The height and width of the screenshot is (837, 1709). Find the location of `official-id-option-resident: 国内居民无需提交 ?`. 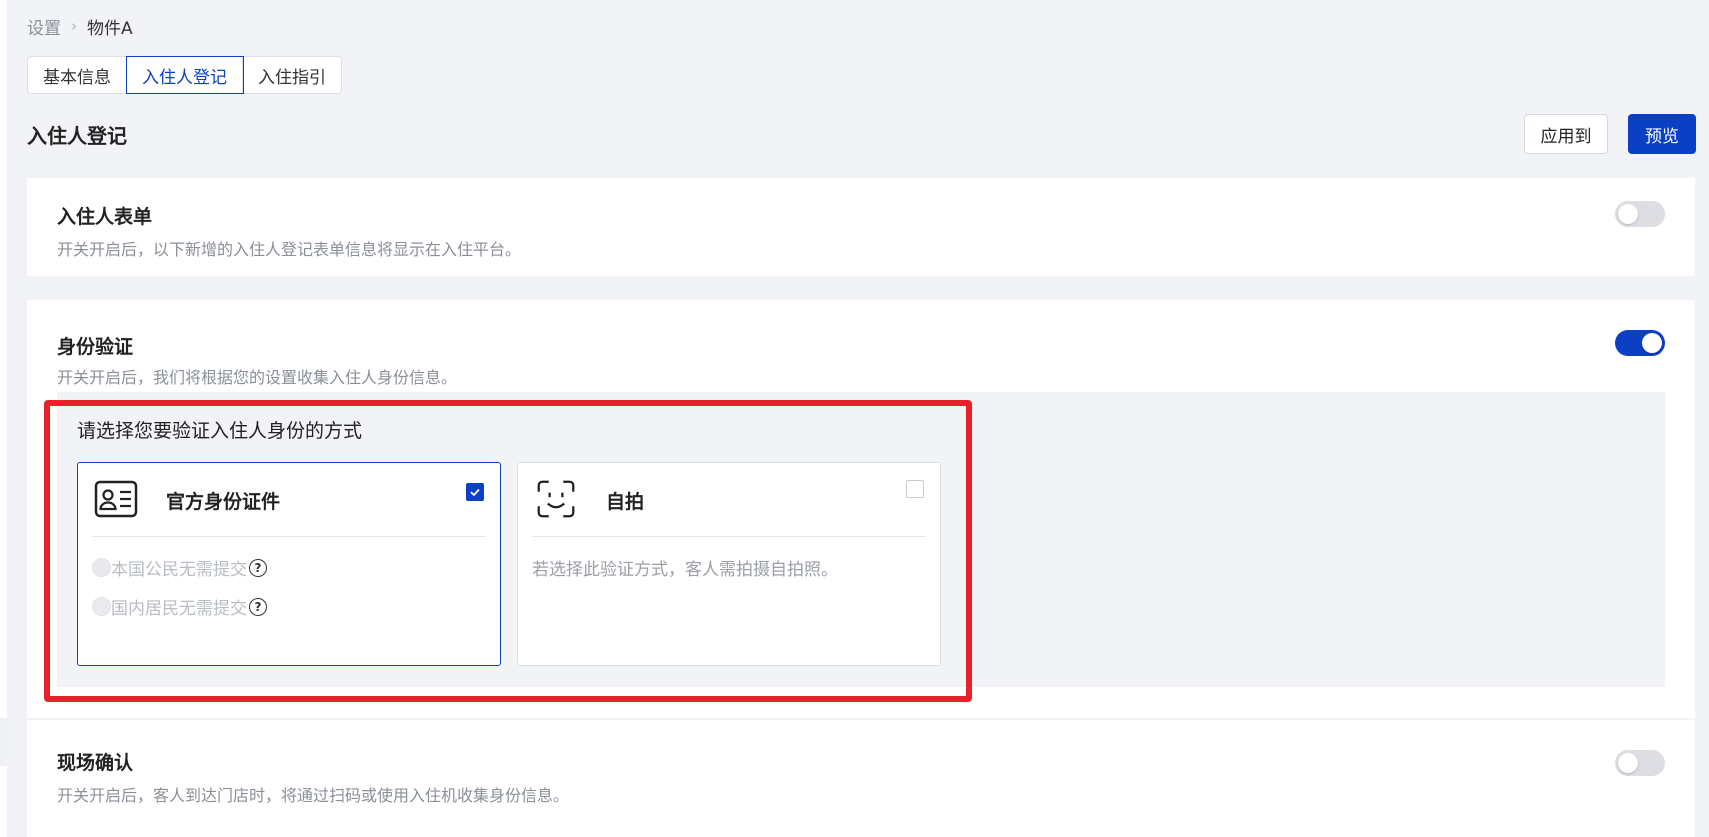

official-id-option-resident: 国内居民无需提交 ? is located at coordinates (179, 606).